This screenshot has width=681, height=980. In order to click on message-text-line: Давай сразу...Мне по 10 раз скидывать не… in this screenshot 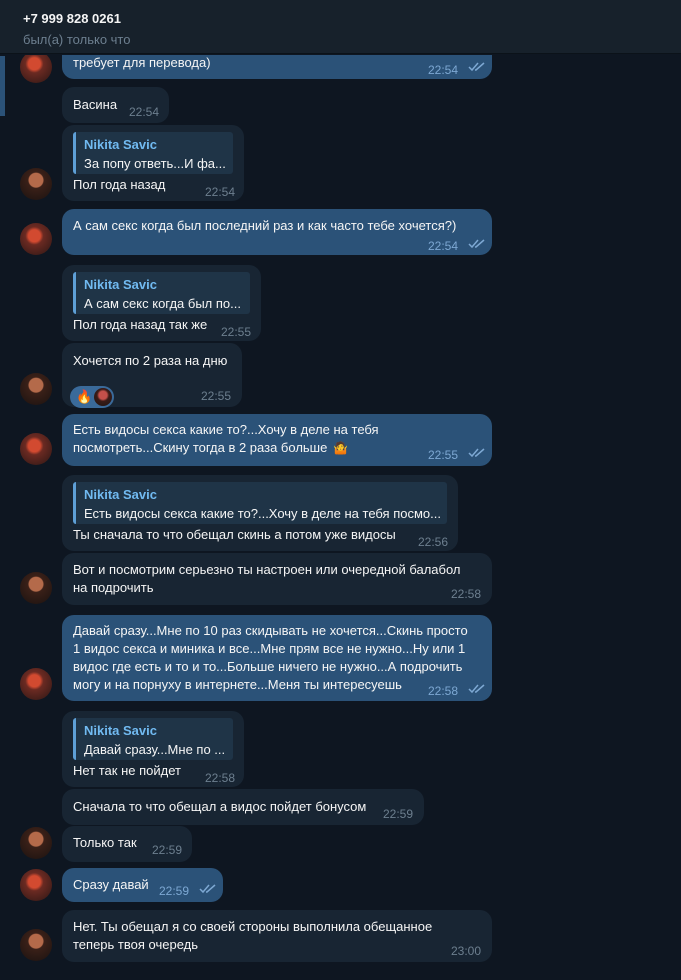, I will do `click(270, 630)`.